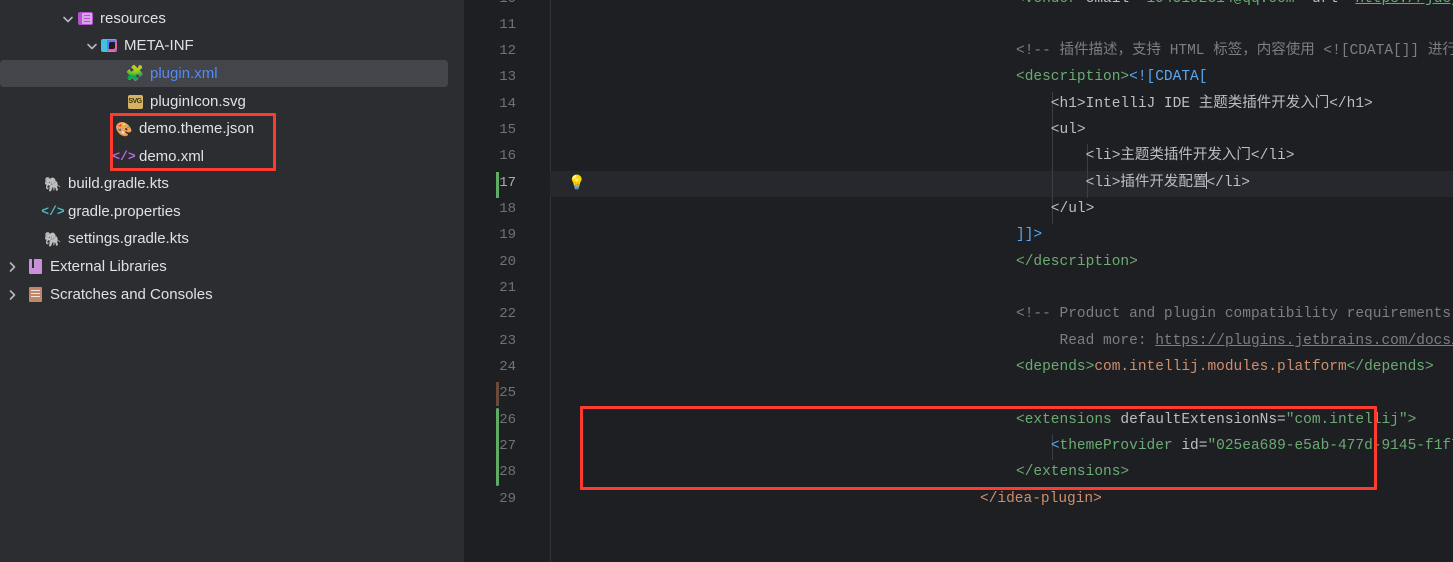  What do you see at coordinates (1051, 131) in the screenshot?
I see `code-line-15: <ul>` at bounding box center [1051, 131].